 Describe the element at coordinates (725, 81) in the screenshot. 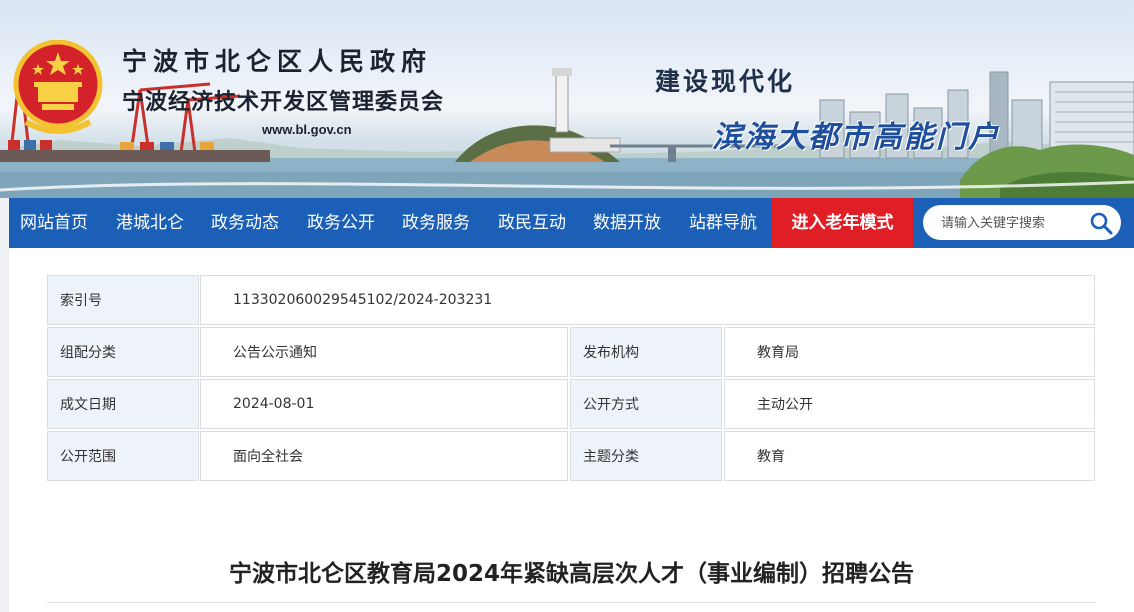

I see `slogan-primary: 建设现代化` at that location.